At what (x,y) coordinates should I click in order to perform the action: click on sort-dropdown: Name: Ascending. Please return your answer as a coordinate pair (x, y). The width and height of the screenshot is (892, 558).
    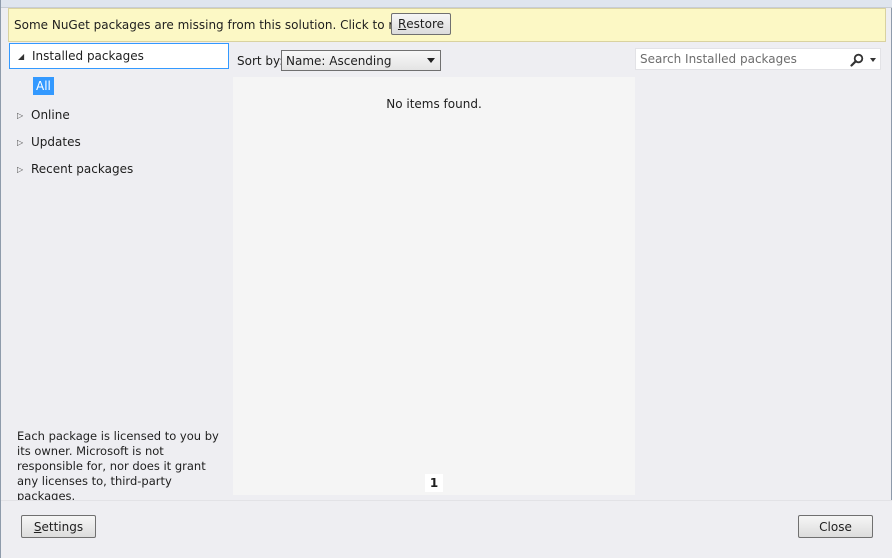
    Looking at the image, I should click on (361, 60).